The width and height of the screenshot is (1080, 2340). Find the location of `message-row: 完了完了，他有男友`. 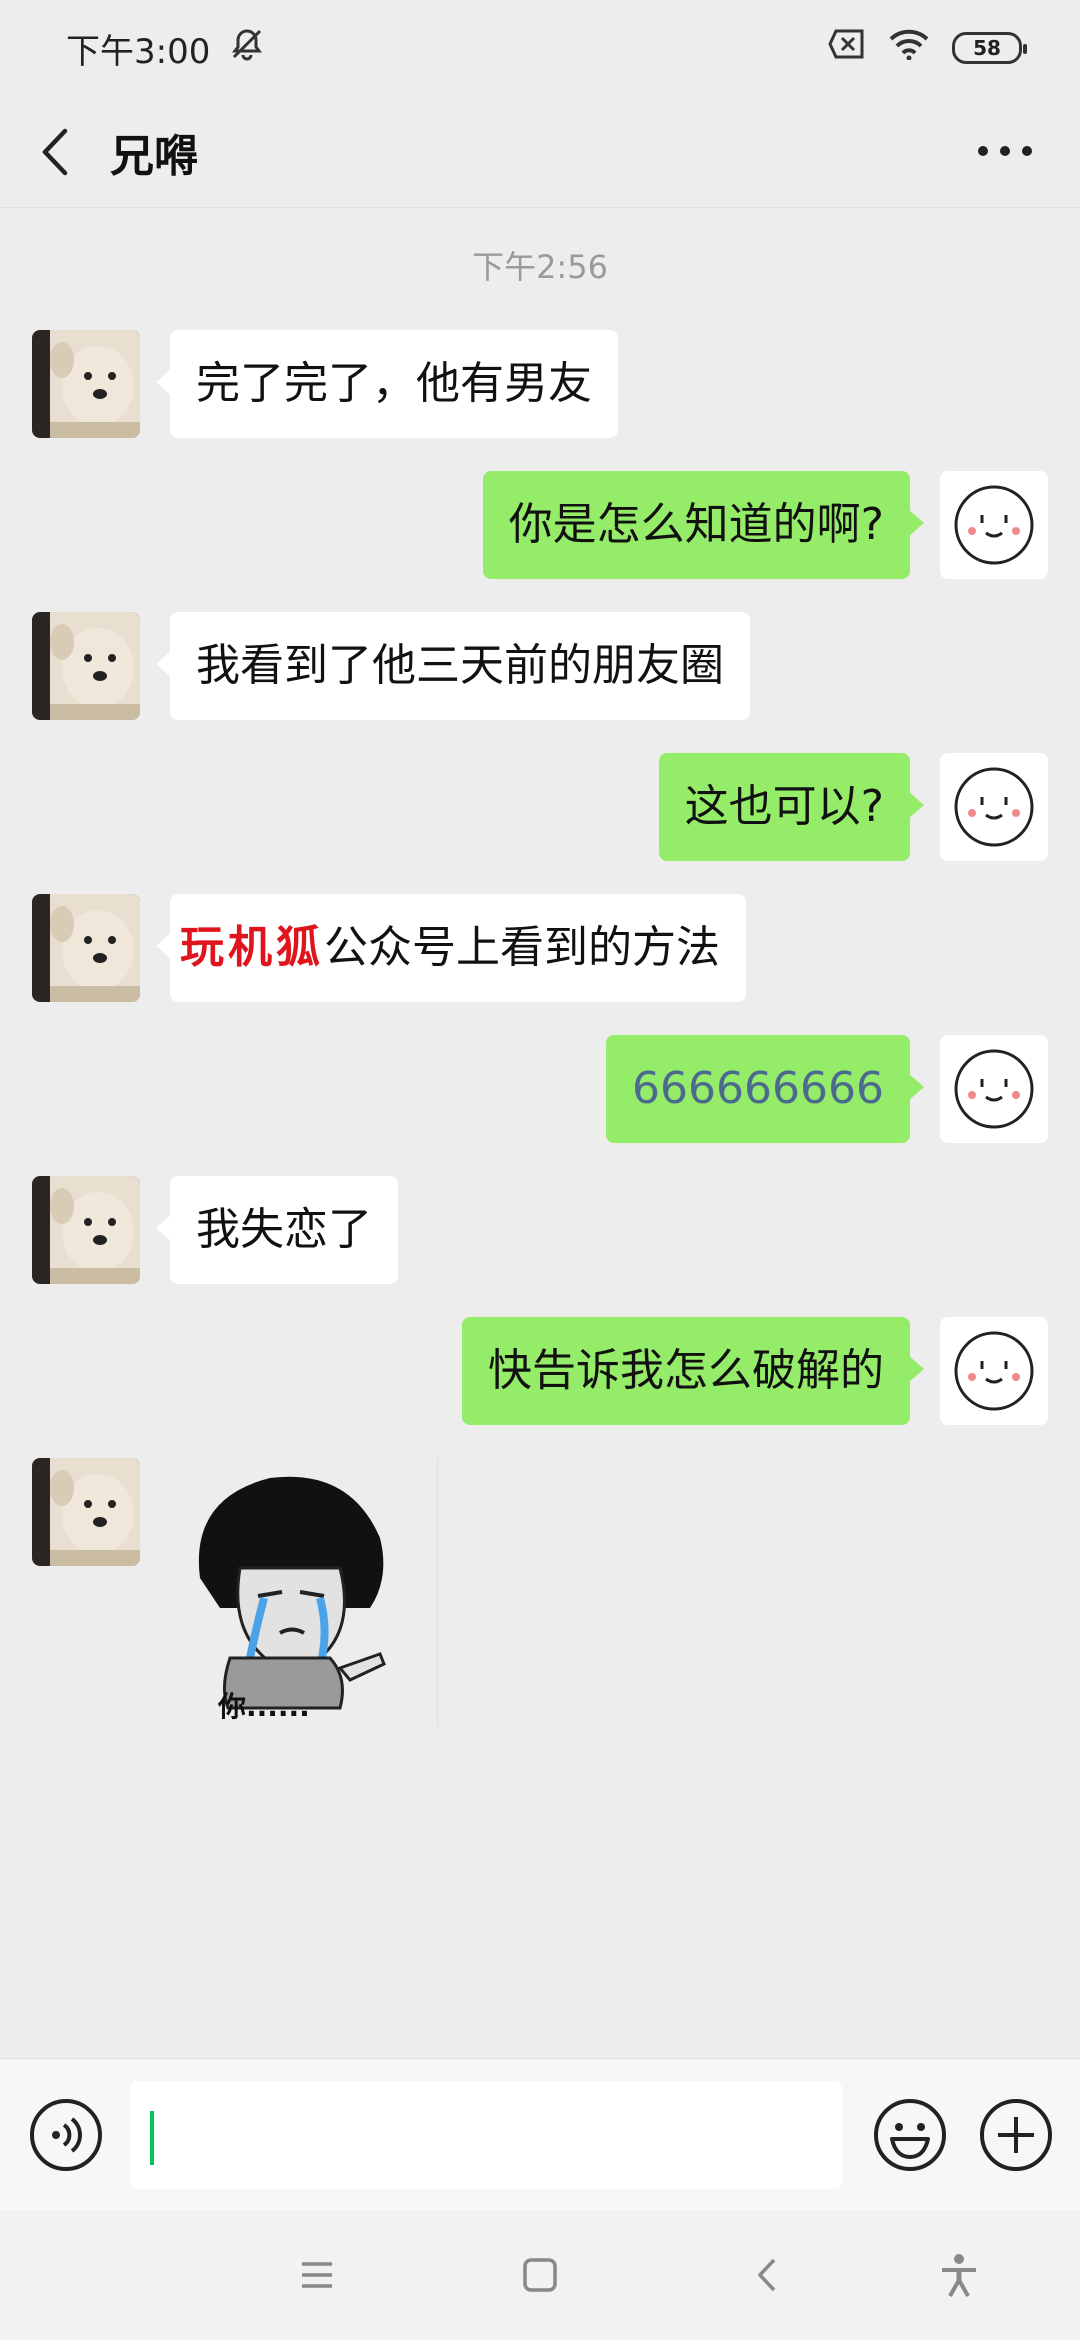

message-row: 完了完了，他有男友 is located at coordinates (540, 384).